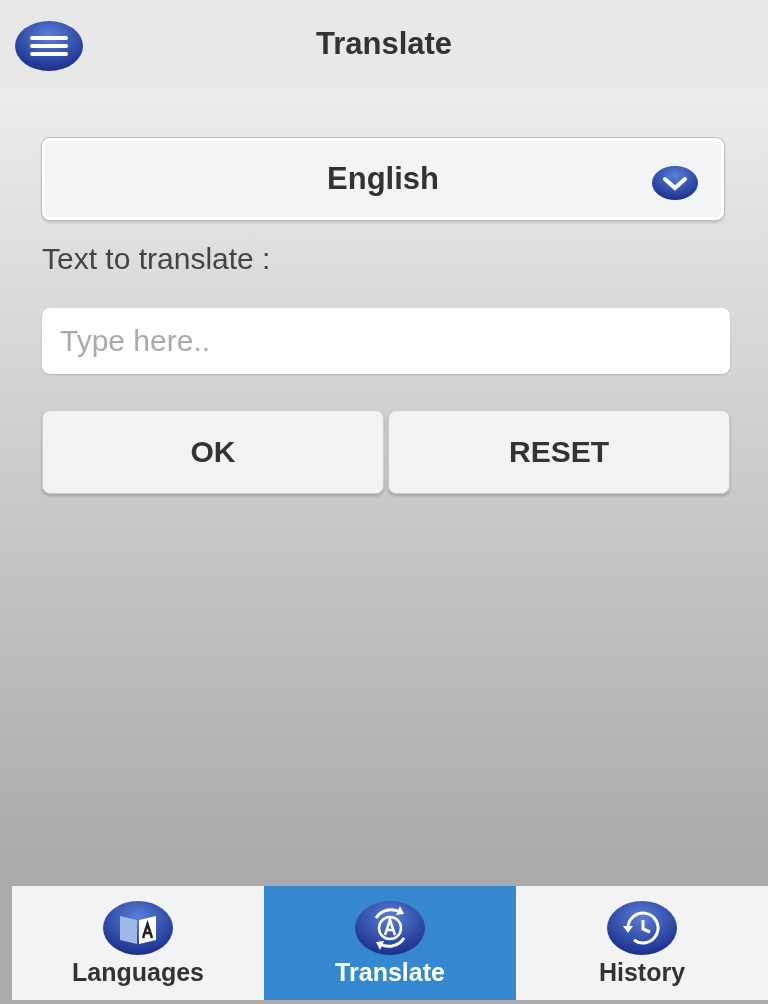  I want to click on tab: Translate, so click(390, 943).